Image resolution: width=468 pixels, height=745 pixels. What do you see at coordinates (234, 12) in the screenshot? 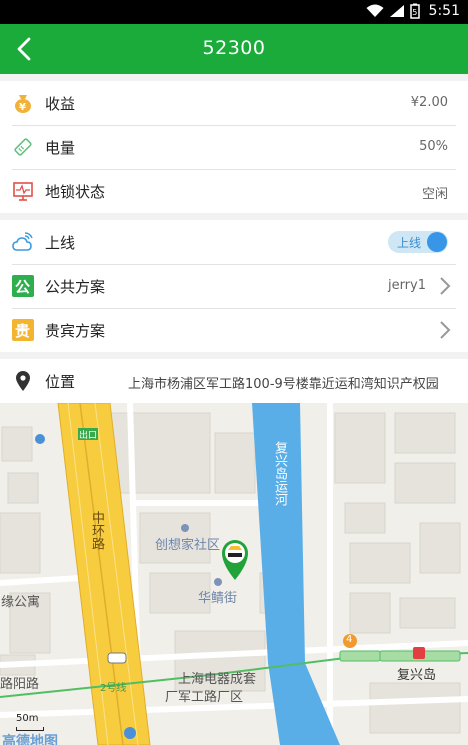
I see `status-bar: 5 5:51` at bounding box center [234, 12].